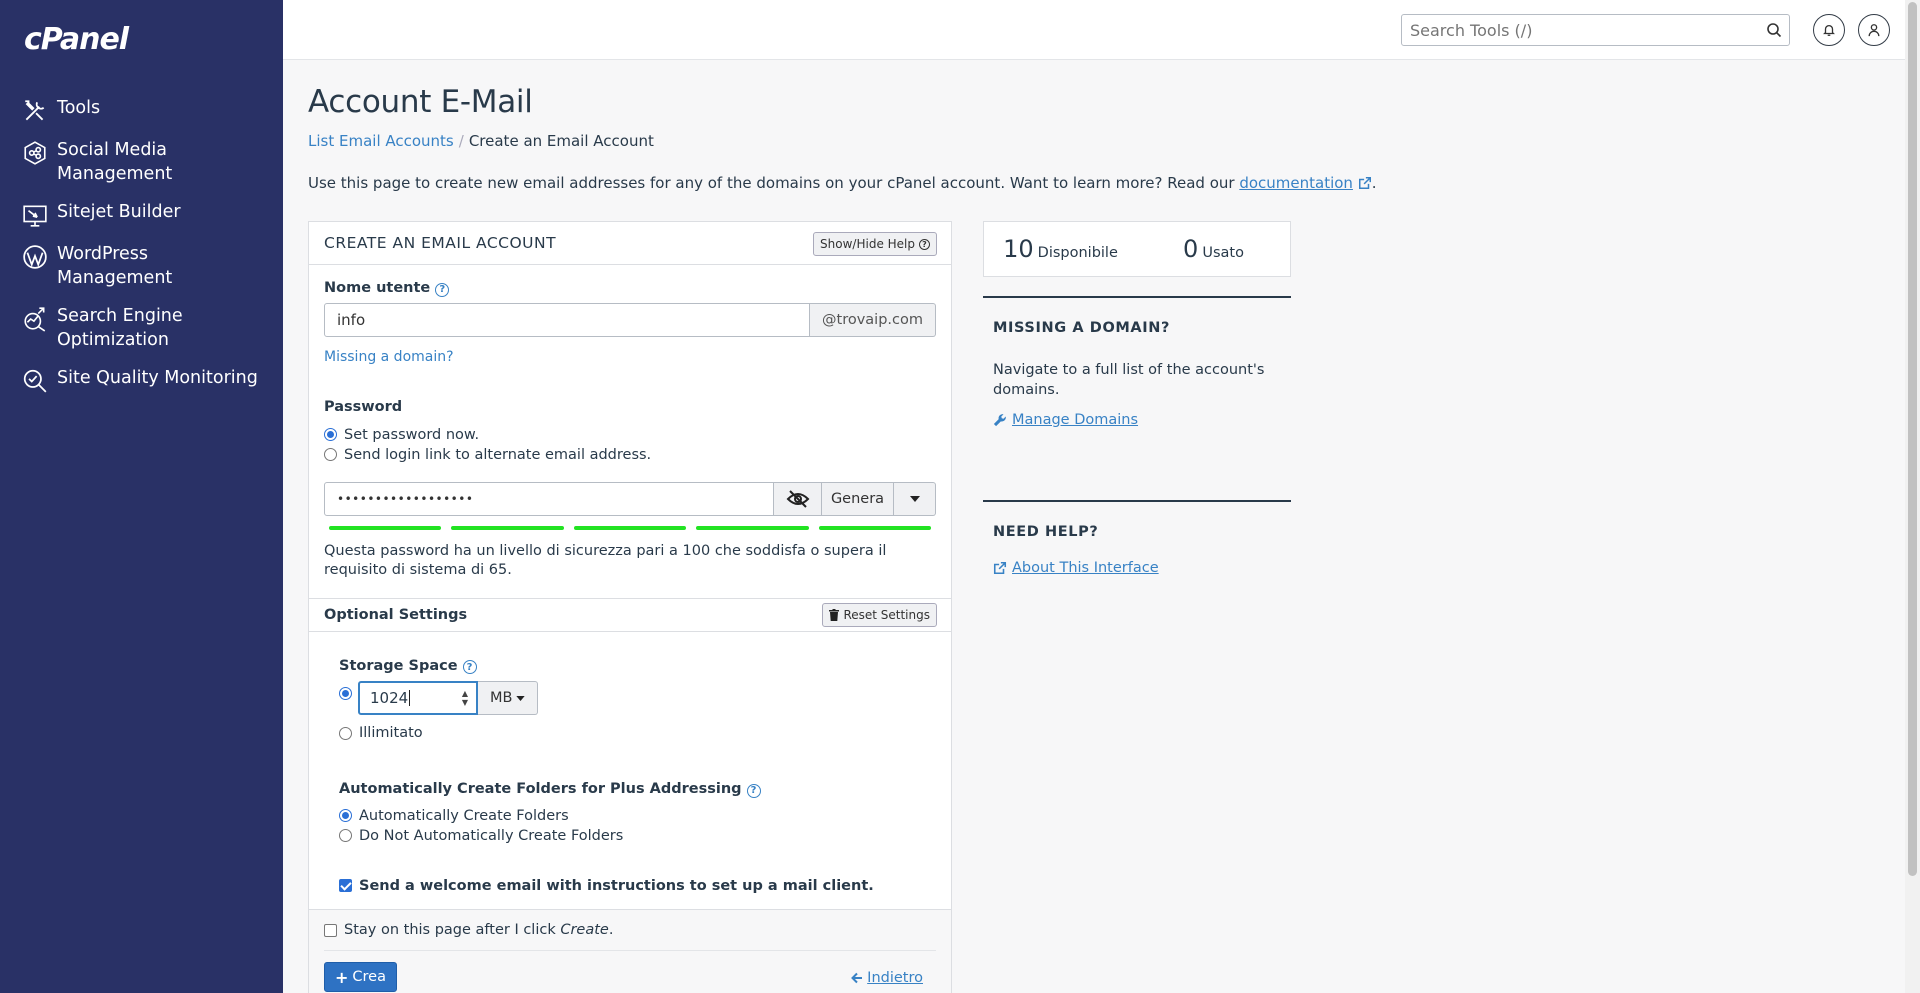 The width and height of the screenshot is (1920, 993). Describe the element at coordinates (345, 693) in the screenshot. I see `radio-storage-quota` at that location.